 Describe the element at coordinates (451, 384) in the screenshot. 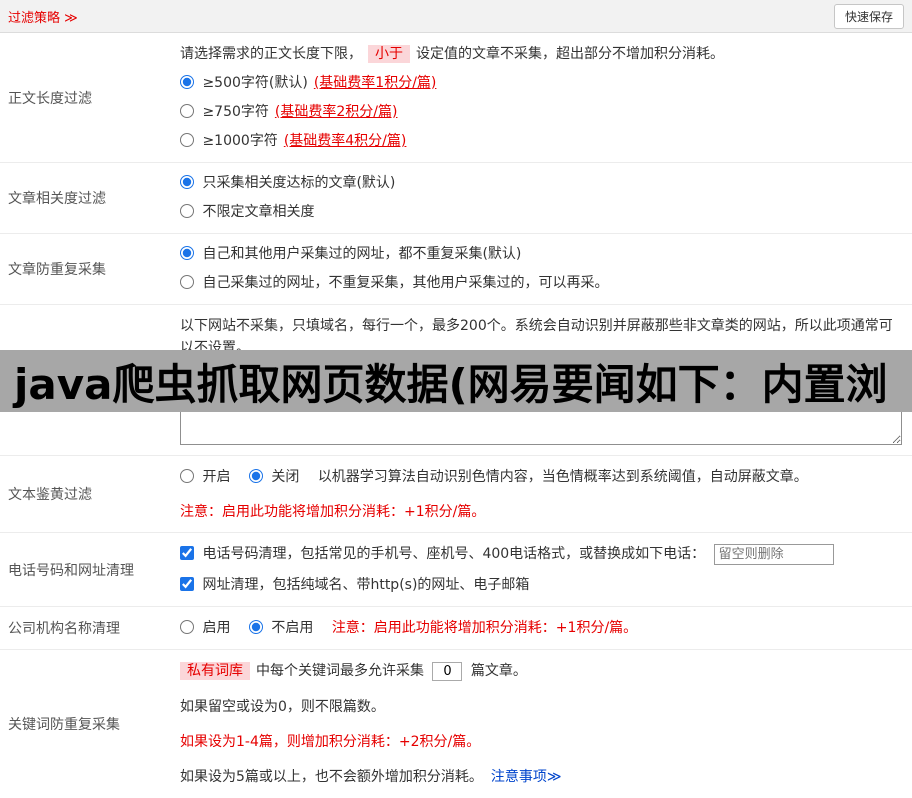

I see `watermark-text: java爬虫抓取网页数据(网易要闻如下：内置浏` at that location.